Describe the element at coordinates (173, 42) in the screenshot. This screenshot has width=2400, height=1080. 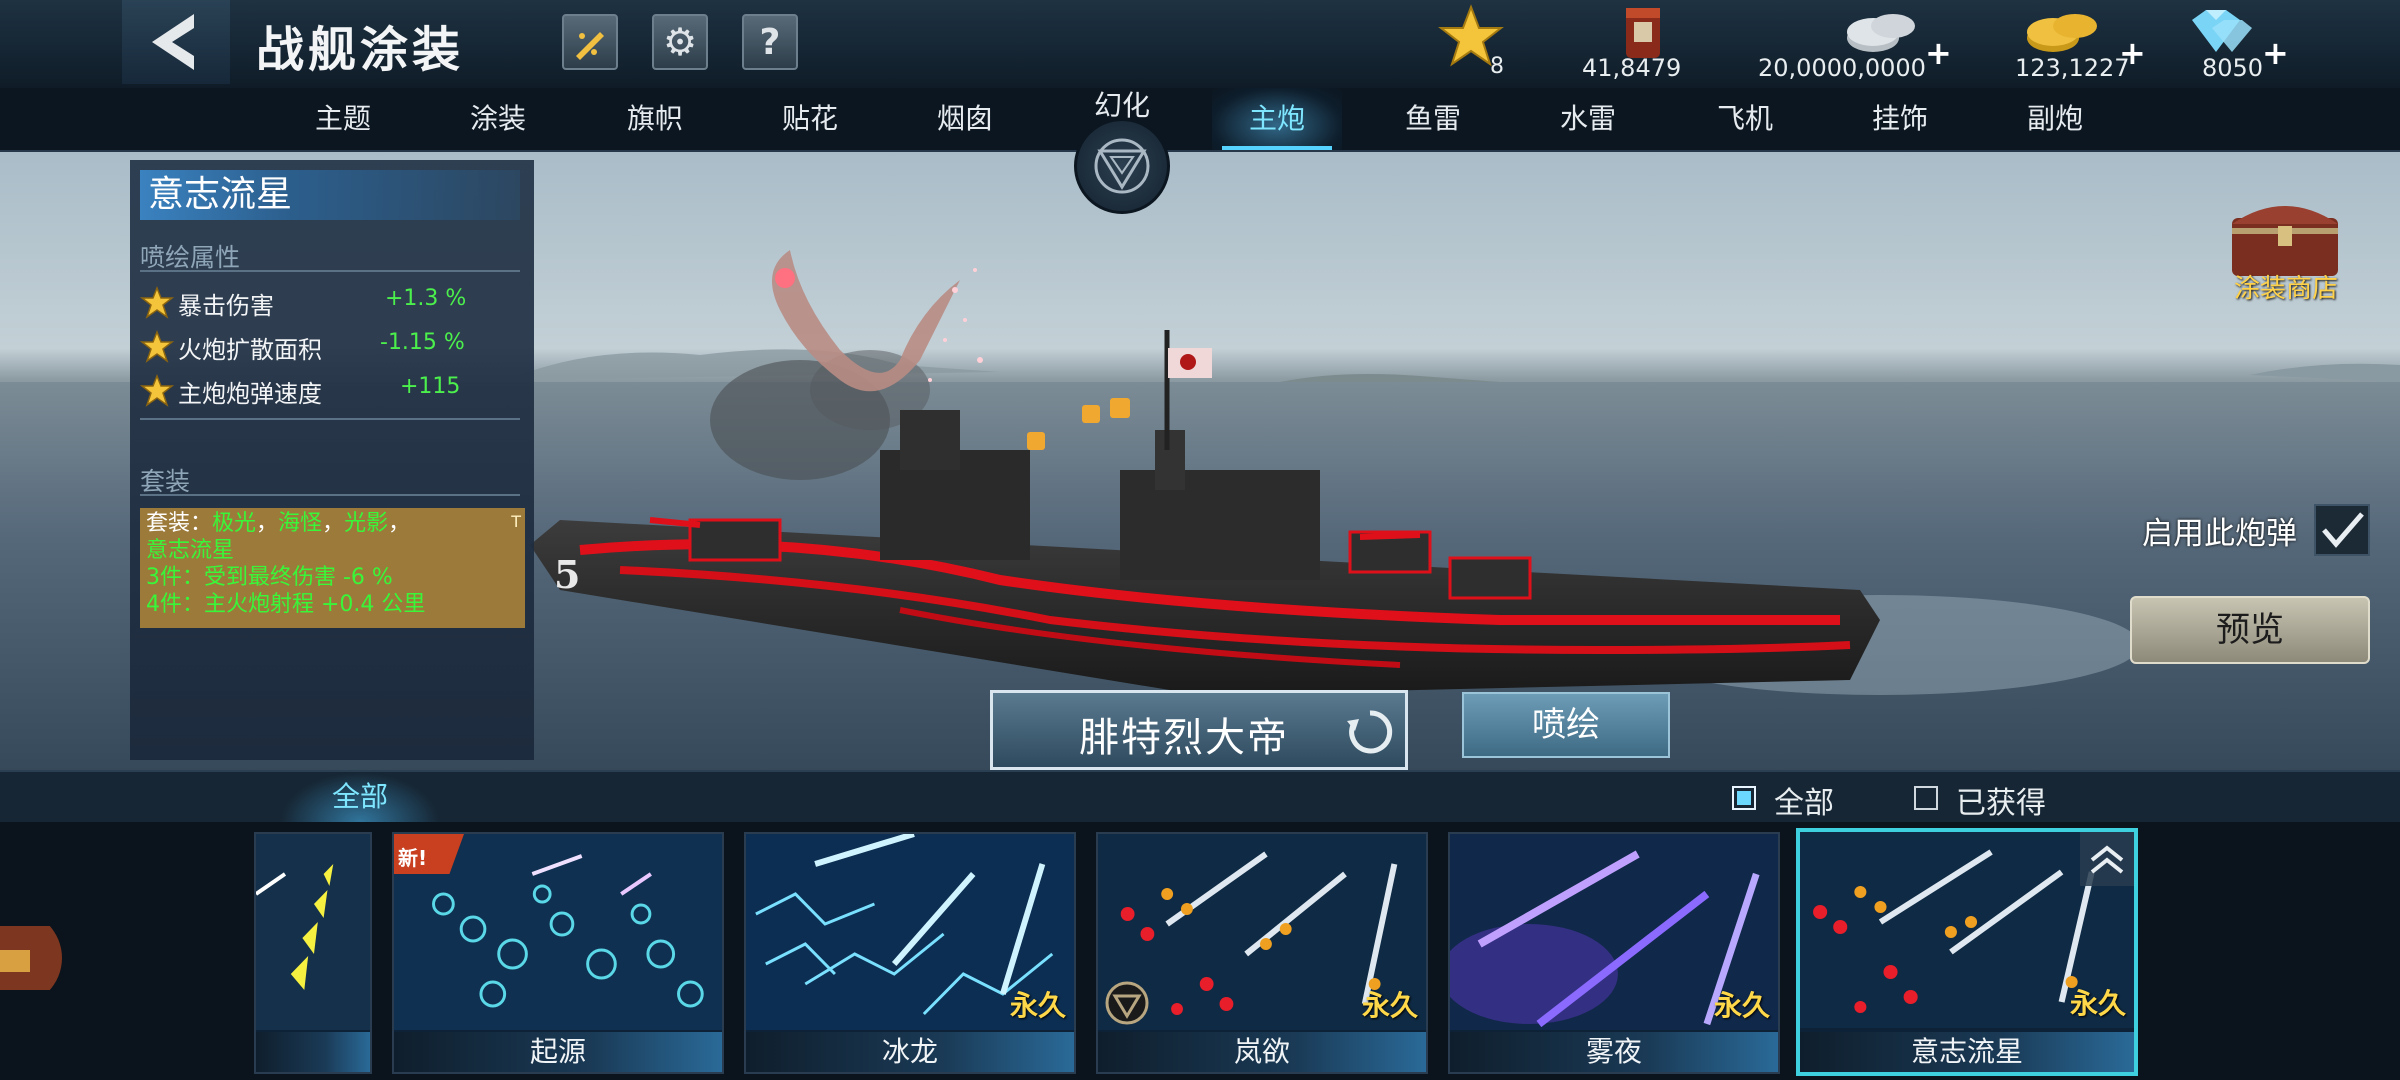
I see `back-arrow-icon` at that location.